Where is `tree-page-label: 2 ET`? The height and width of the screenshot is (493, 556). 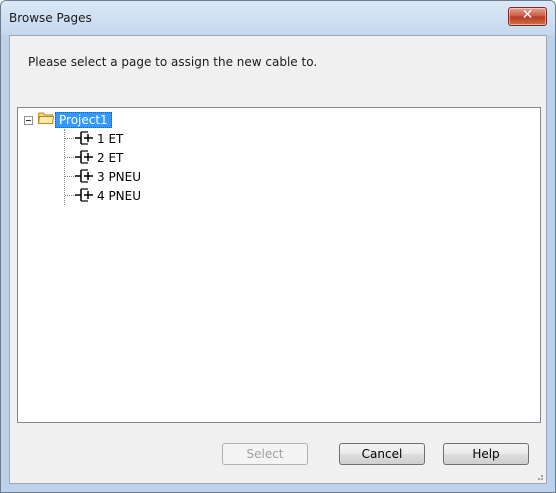 tree-page-label: 2 ET is located at coordinates (110, 158).